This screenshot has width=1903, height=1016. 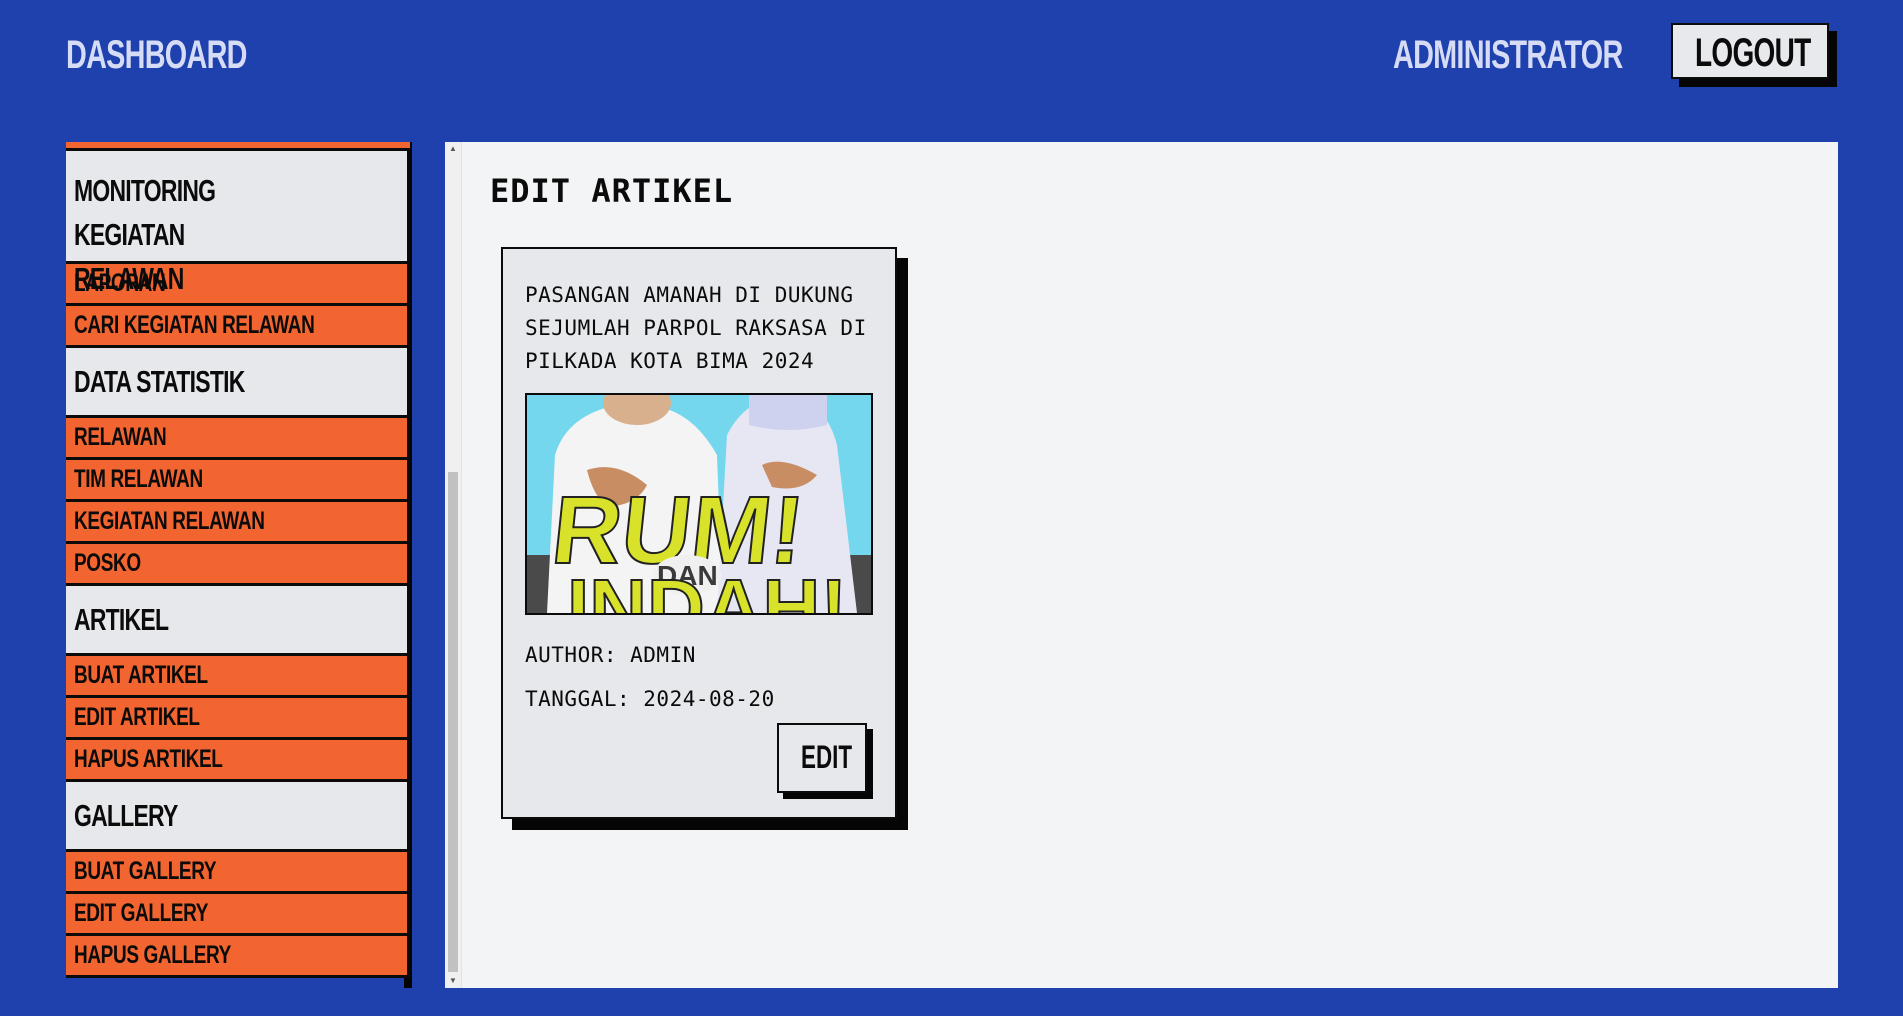 I want to click on article-image-graphic: RUM! DAN INDAH!, so click(x=699, y=504).